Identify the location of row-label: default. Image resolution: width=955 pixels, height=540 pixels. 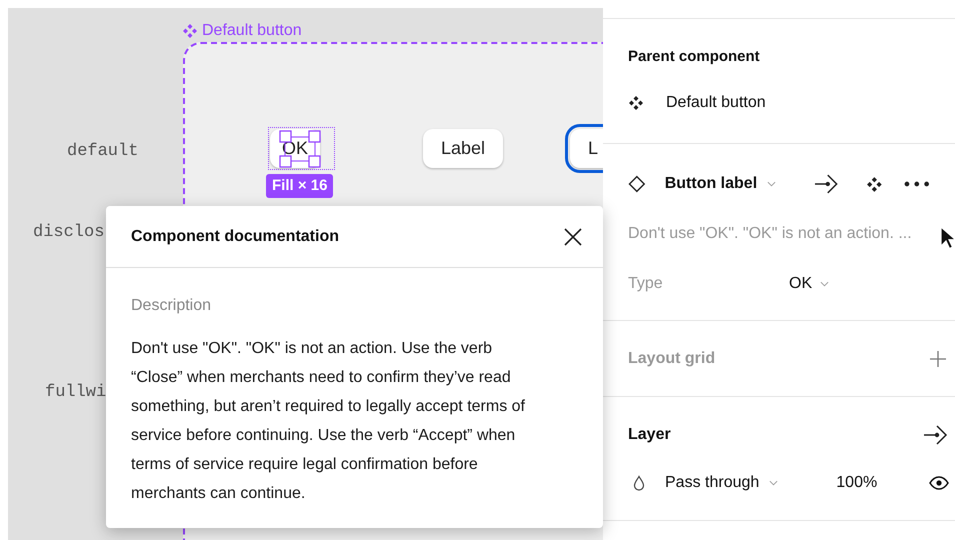
(102, 152).